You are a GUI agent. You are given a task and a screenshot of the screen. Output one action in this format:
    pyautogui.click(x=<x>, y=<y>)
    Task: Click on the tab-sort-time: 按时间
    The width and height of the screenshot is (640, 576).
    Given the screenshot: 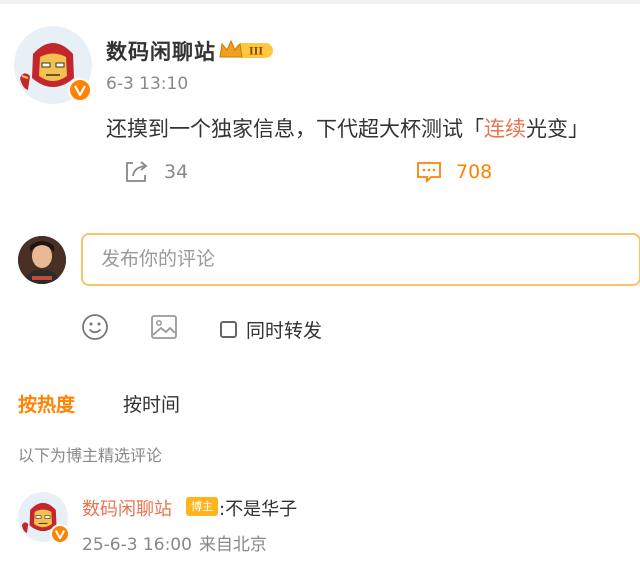 What is the action you would take?
    pyautogui.click(x=151, y=403)
    